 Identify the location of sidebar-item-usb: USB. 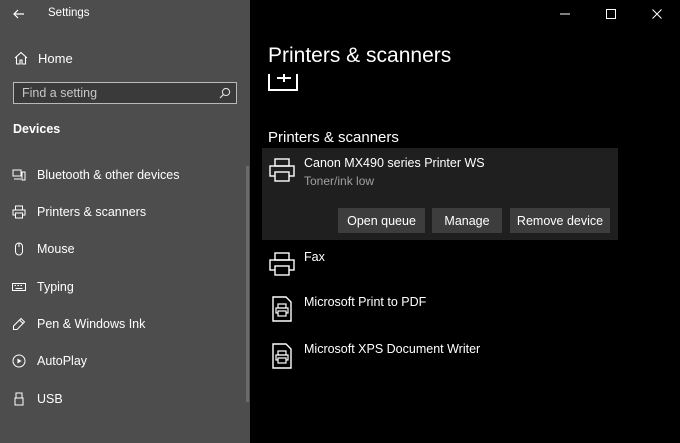
(122, 399).